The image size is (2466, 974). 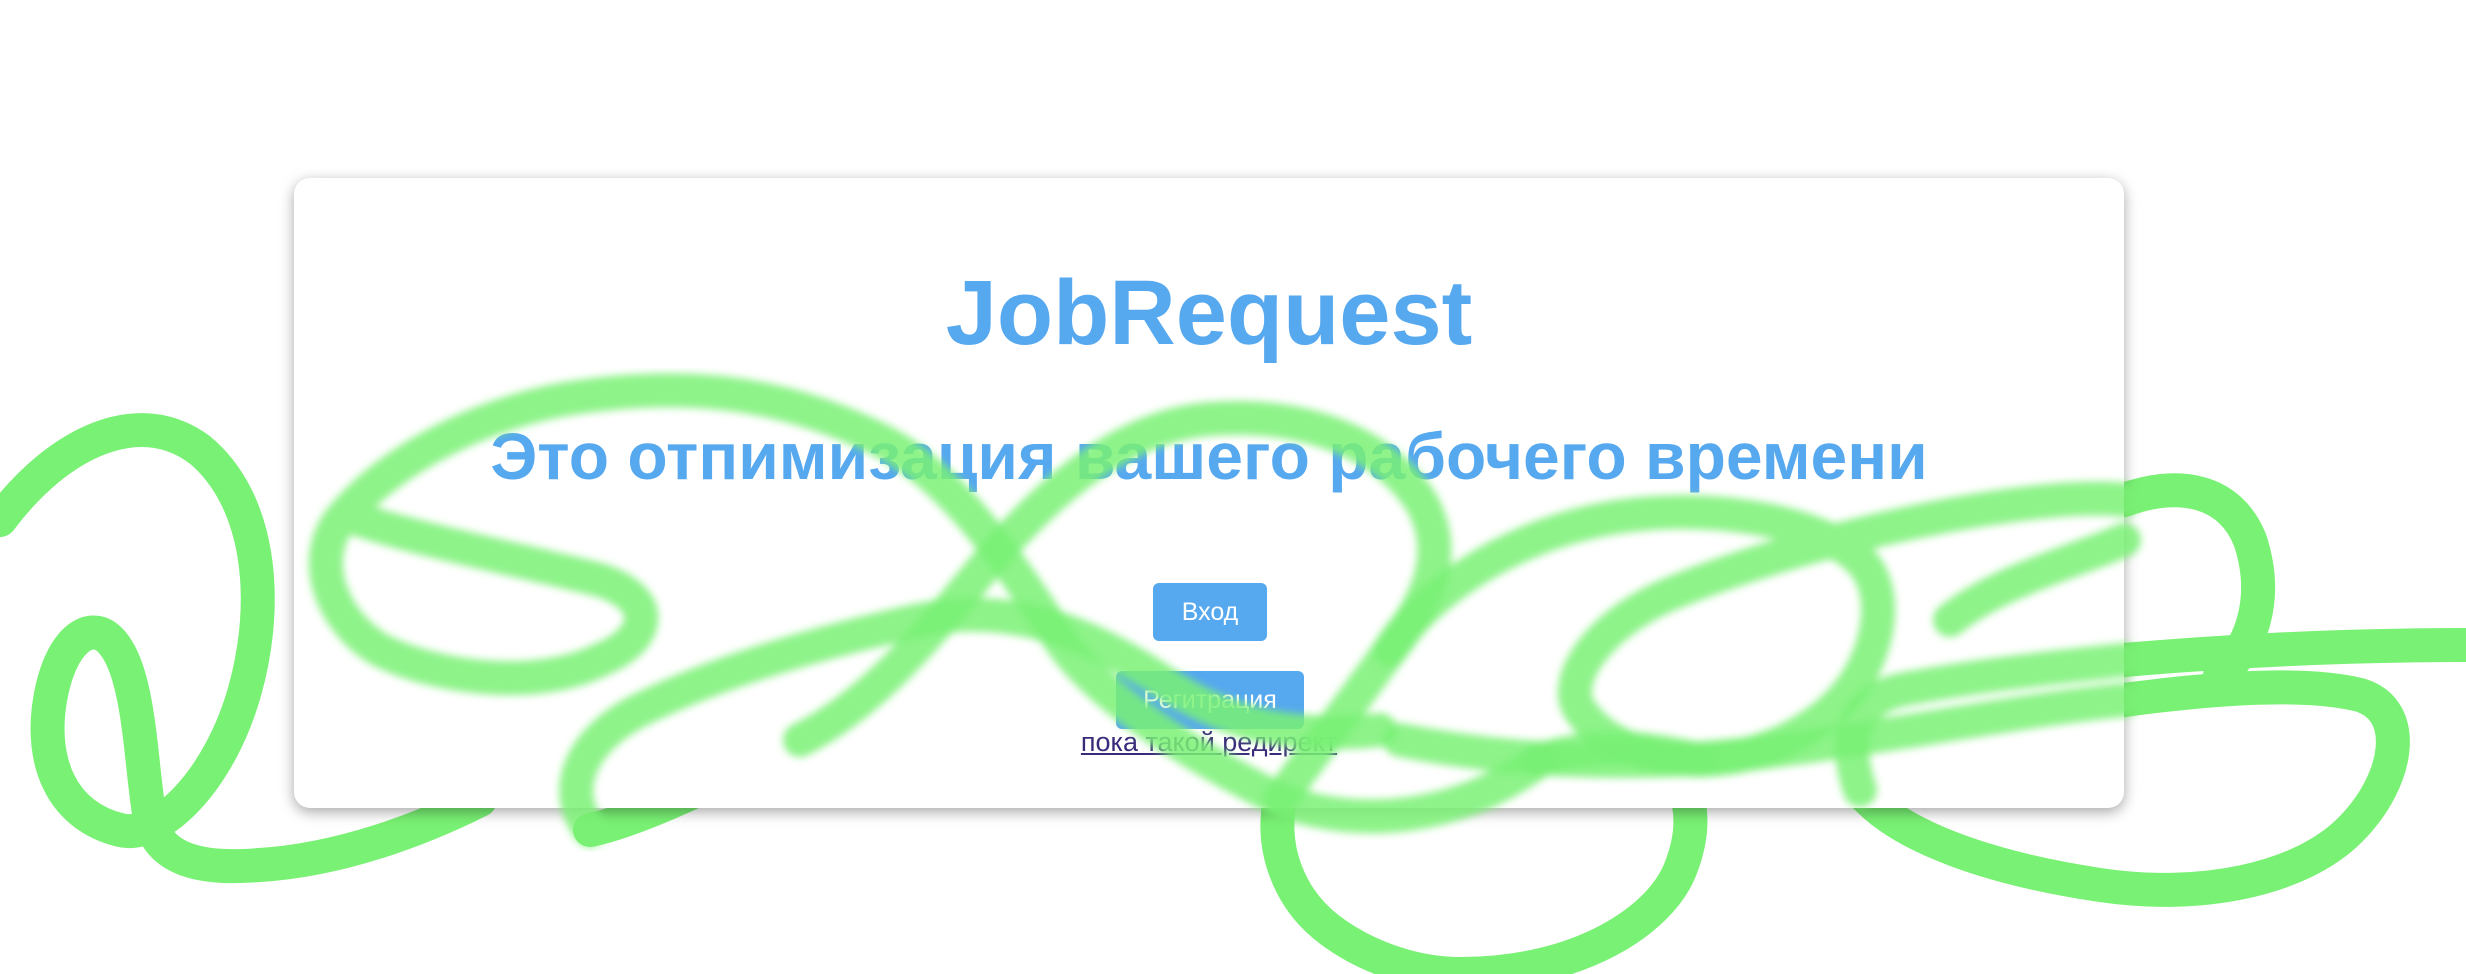 I want to click on app-title: JobRequest, so click(x=1209, y=313).